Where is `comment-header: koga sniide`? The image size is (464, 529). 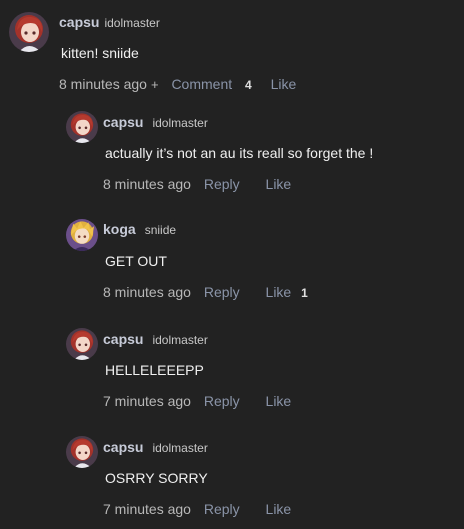 comment-header: koga sniide is located at coordinates (139, 230).